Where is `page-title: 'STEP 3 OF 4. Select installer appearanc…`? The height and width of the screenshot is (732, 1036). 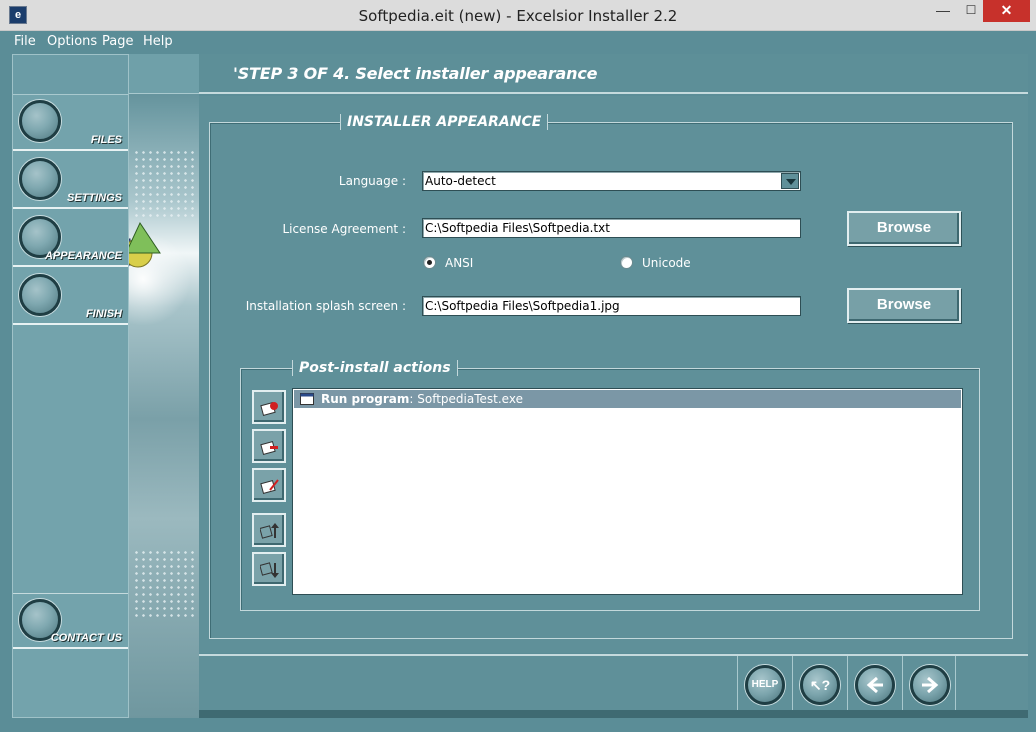 page-title: 'STEP 3 OF 4. Select installer appearanc… is located at coordinates (415, 73).